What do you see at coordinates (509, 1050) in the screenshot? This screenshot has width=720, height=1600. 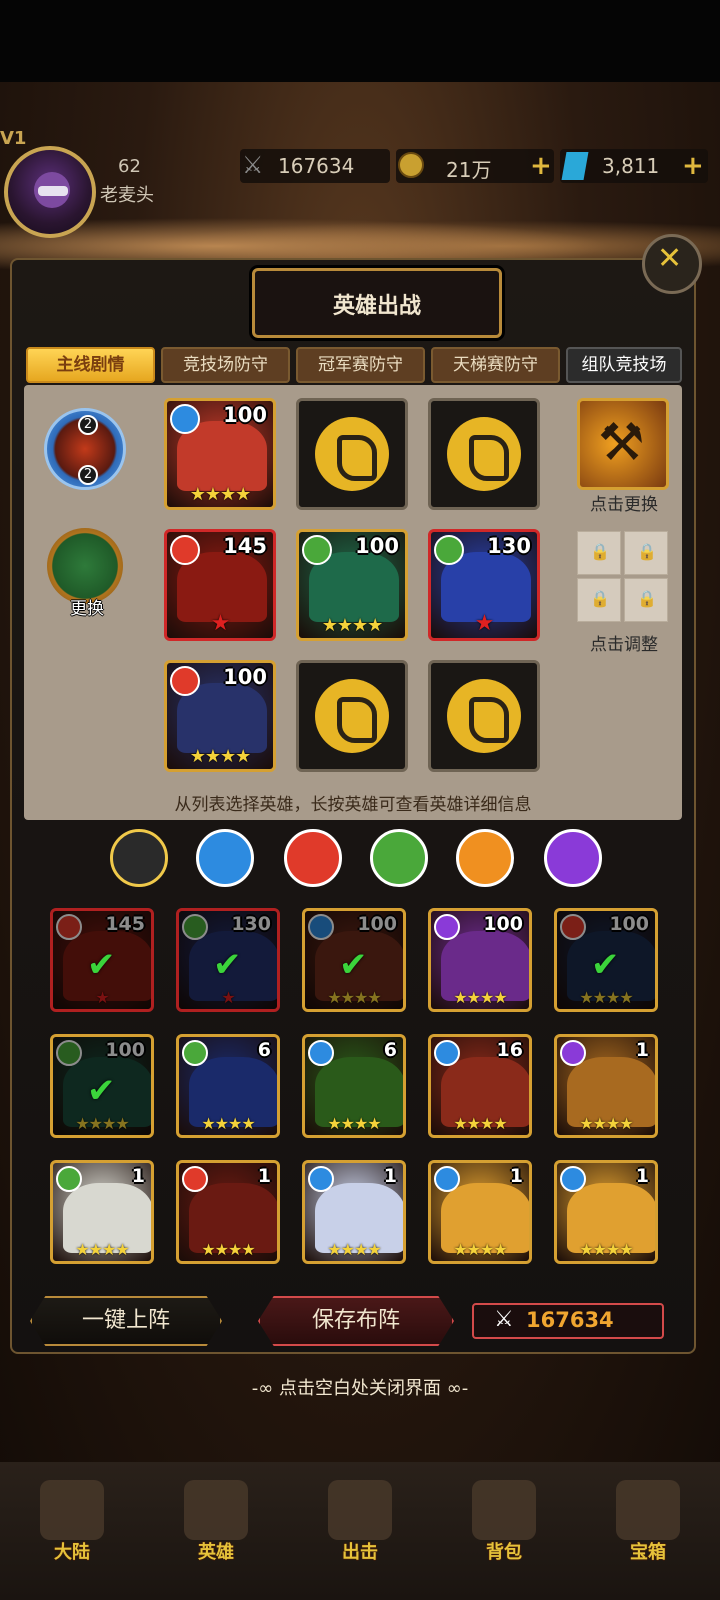 I see `hero-level: 16` at bounding box center [509, 1050].